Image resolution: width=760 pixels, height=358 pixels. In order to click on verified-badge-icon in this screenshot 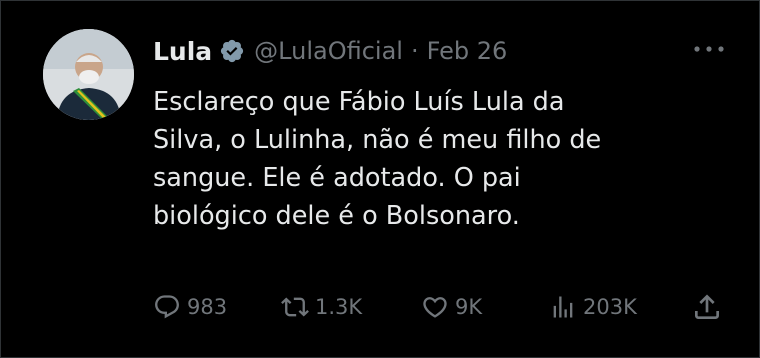, I will do `click(232, 51)`.